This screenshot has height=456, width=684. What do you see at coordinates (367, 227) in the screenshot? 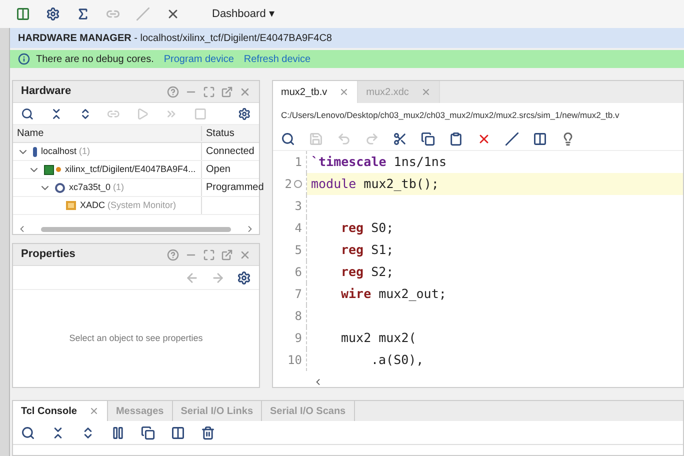
I see `code-line: reg S0;` at bounding box center [367, 227].